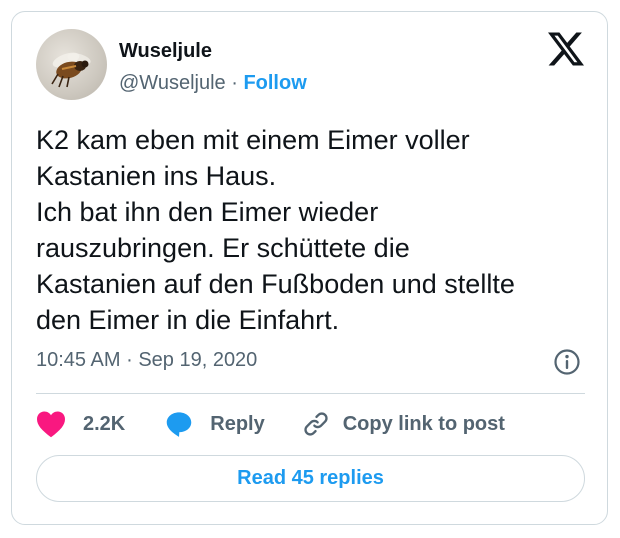 The height and width of the screenshot is (538, 620). I want to click on divider, so click(310, 393).